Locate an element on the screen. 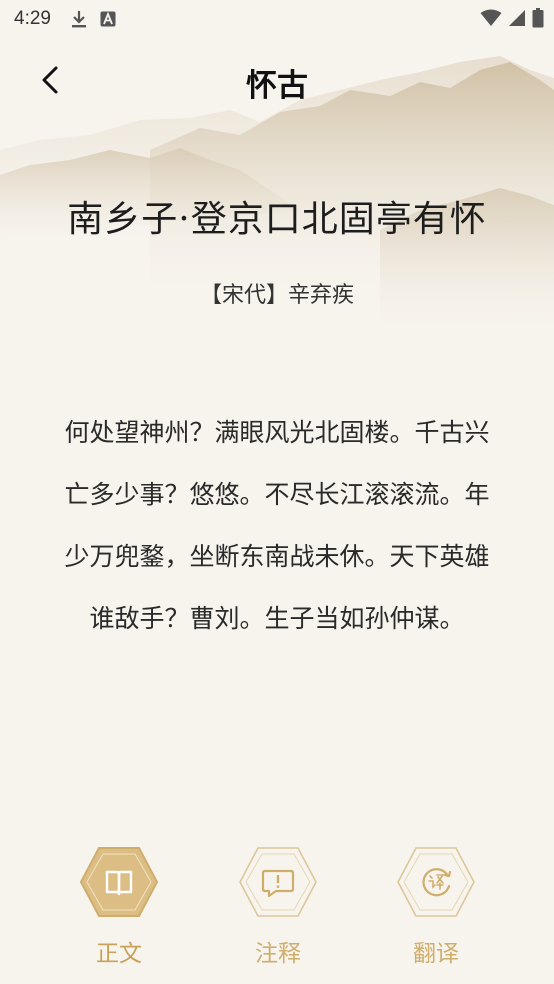 The image size is (554, 984). app-header: 怀古 is located at coordinates (277, 80).